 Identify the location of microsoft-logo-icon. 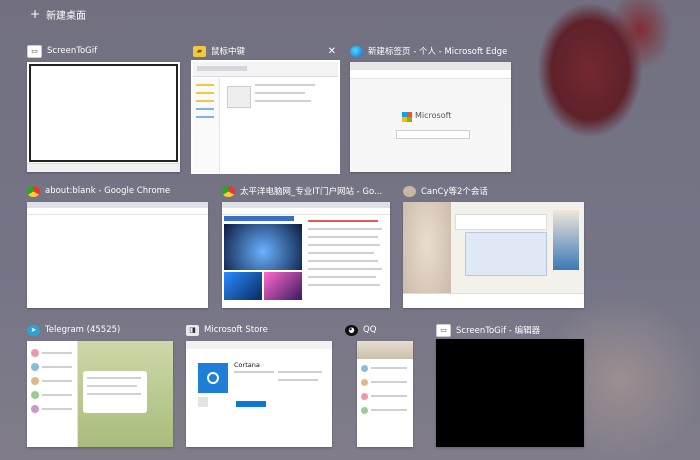
(407, 117).